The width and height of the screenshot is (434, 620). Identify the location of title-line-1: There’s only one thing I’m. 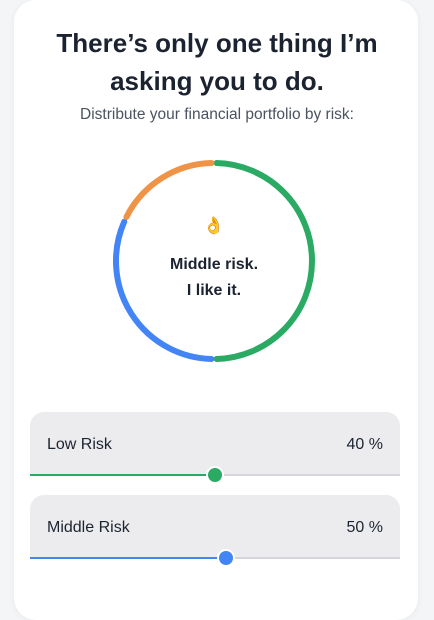
(217, 43).